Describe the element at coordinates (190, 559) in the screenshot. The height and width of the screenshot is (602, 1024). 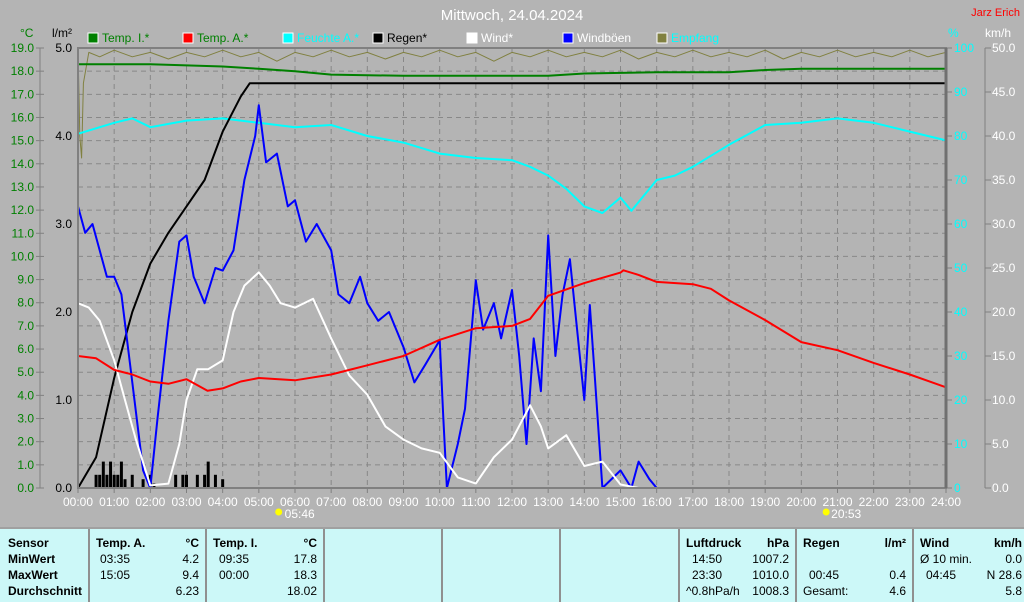
I see `temp-a-min: 4.2` at that location.